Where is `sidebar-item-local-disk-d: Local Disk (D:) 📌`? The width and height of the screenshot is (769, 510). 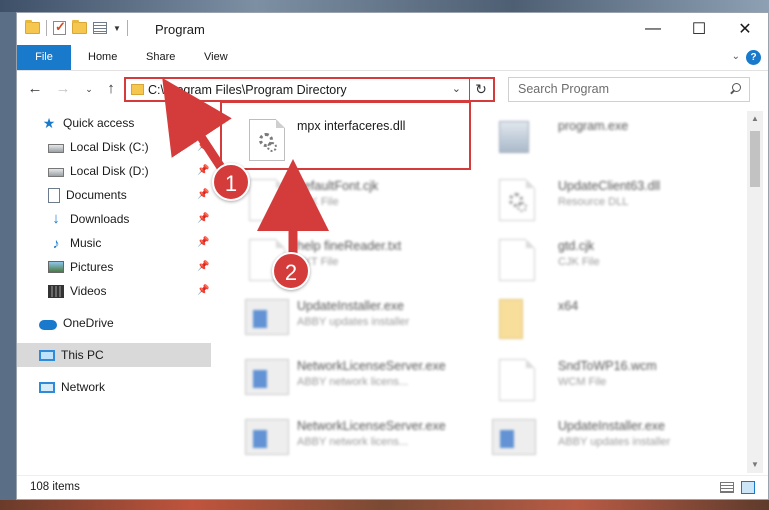
sidebar-item-local-disk-d: Local Disk (D:) 📌 is located at coordinates (114, 171).